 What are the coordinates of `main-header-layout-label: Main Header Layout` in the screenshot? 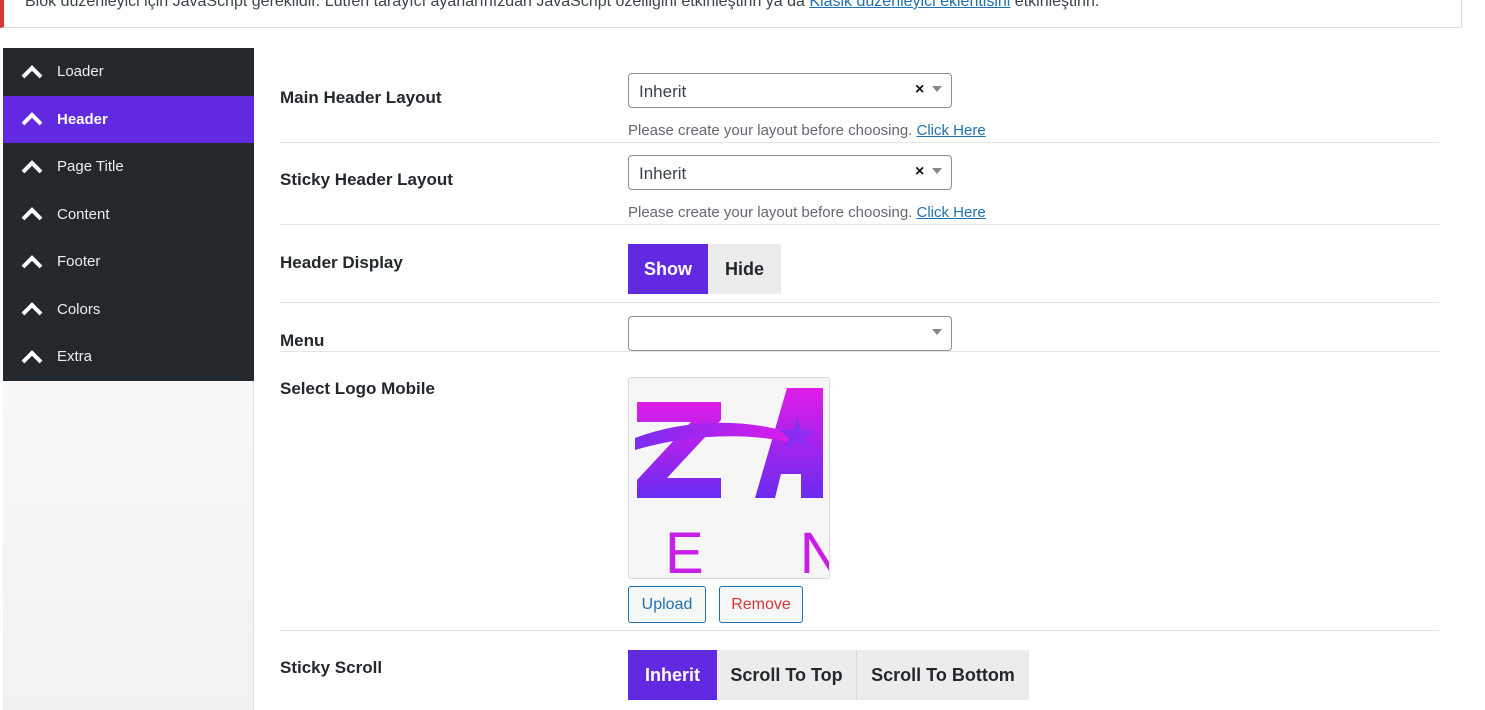 It's located at (361, 97).